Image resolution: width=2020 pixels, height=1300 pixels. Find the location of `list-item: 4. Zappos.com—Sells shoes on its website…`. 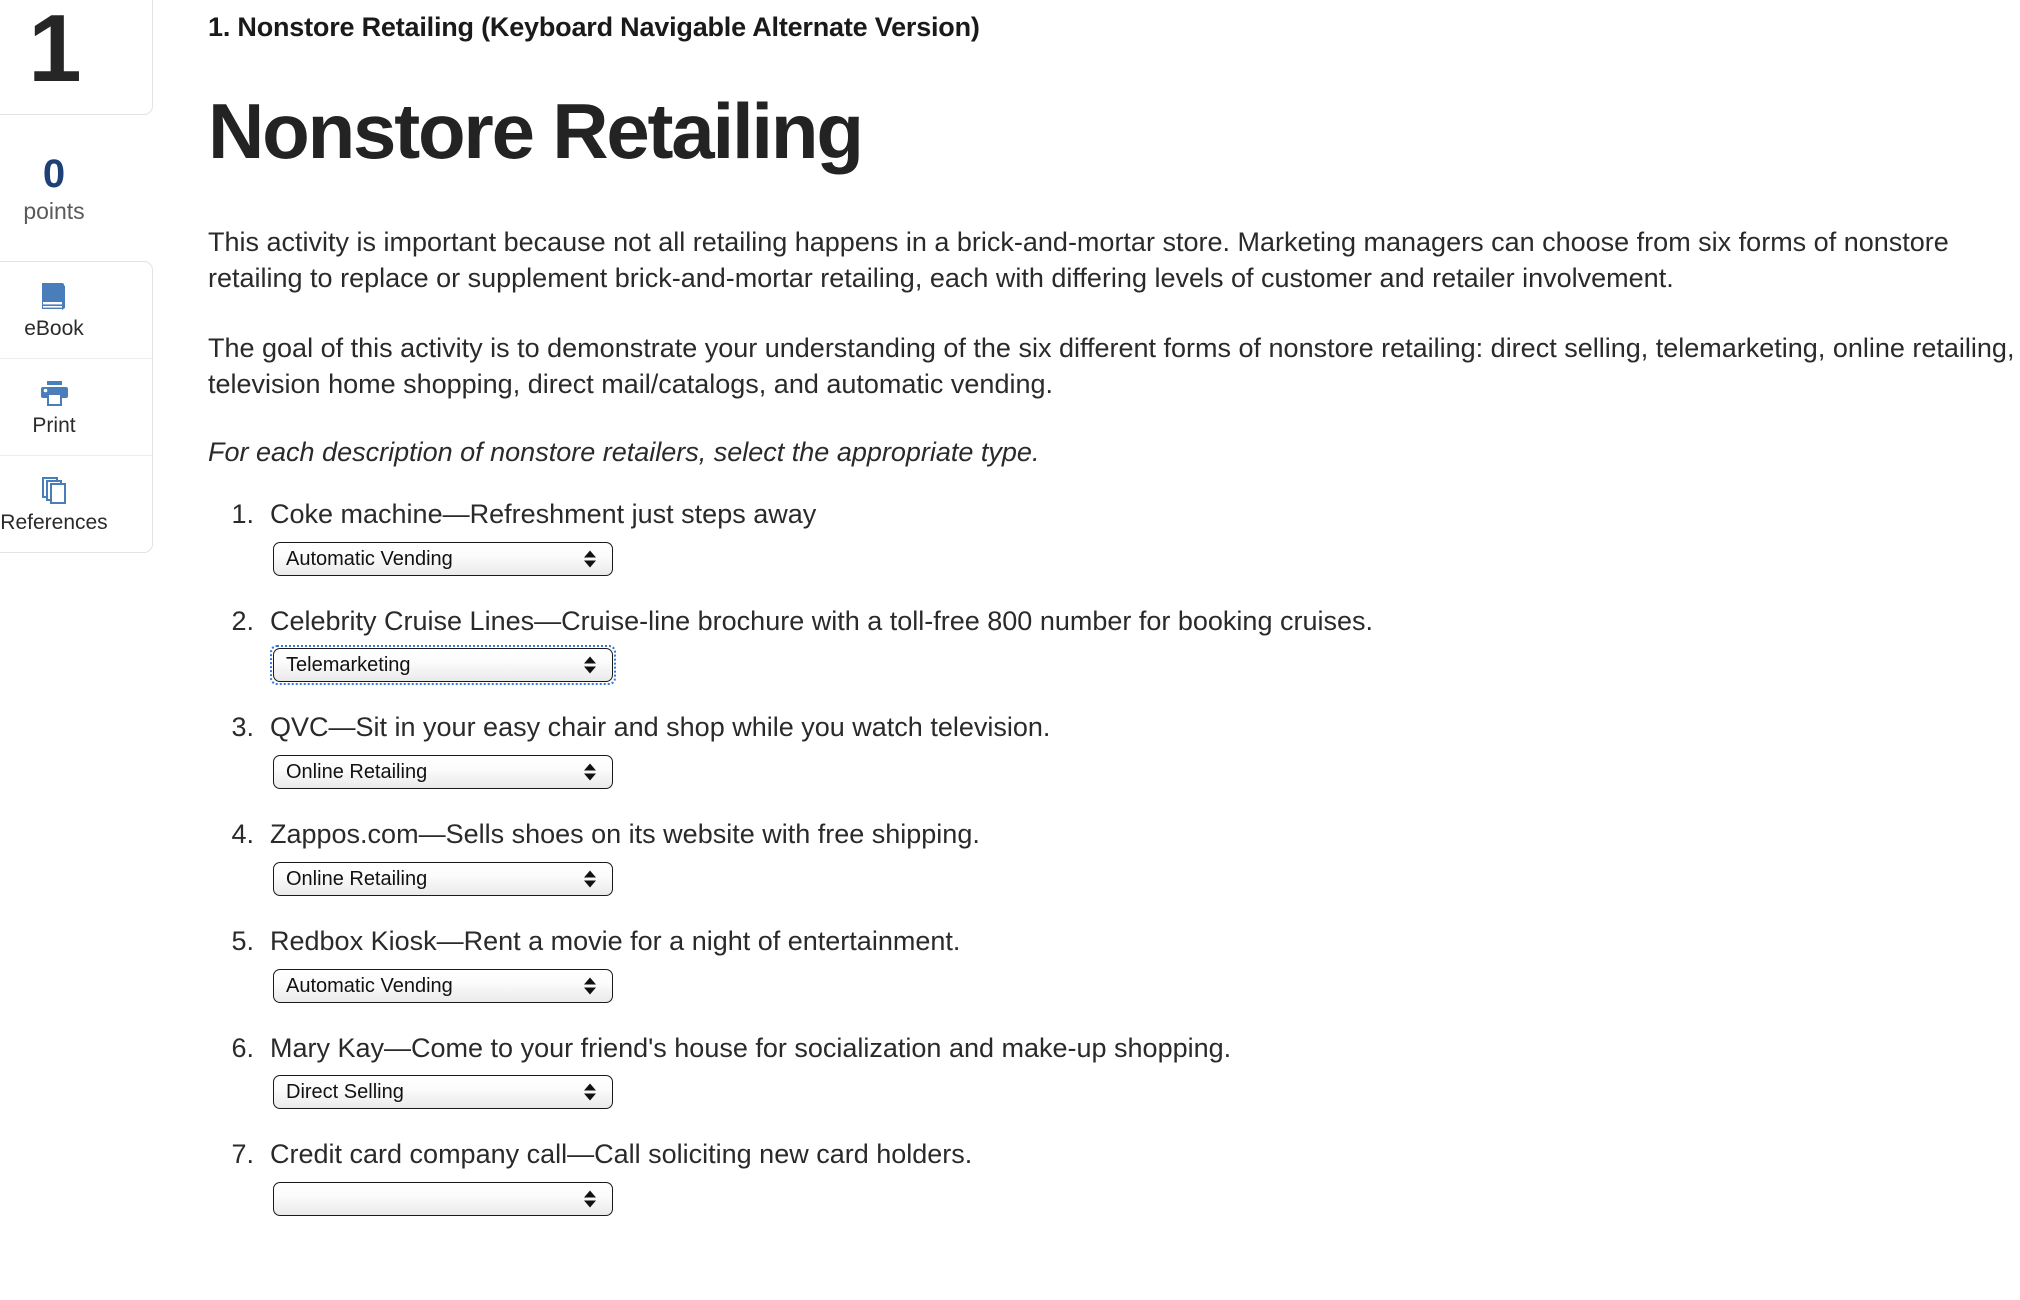

list-item: 4. Zappos.com—Sells shoes on its website… is located at coordinates (1114, 858).